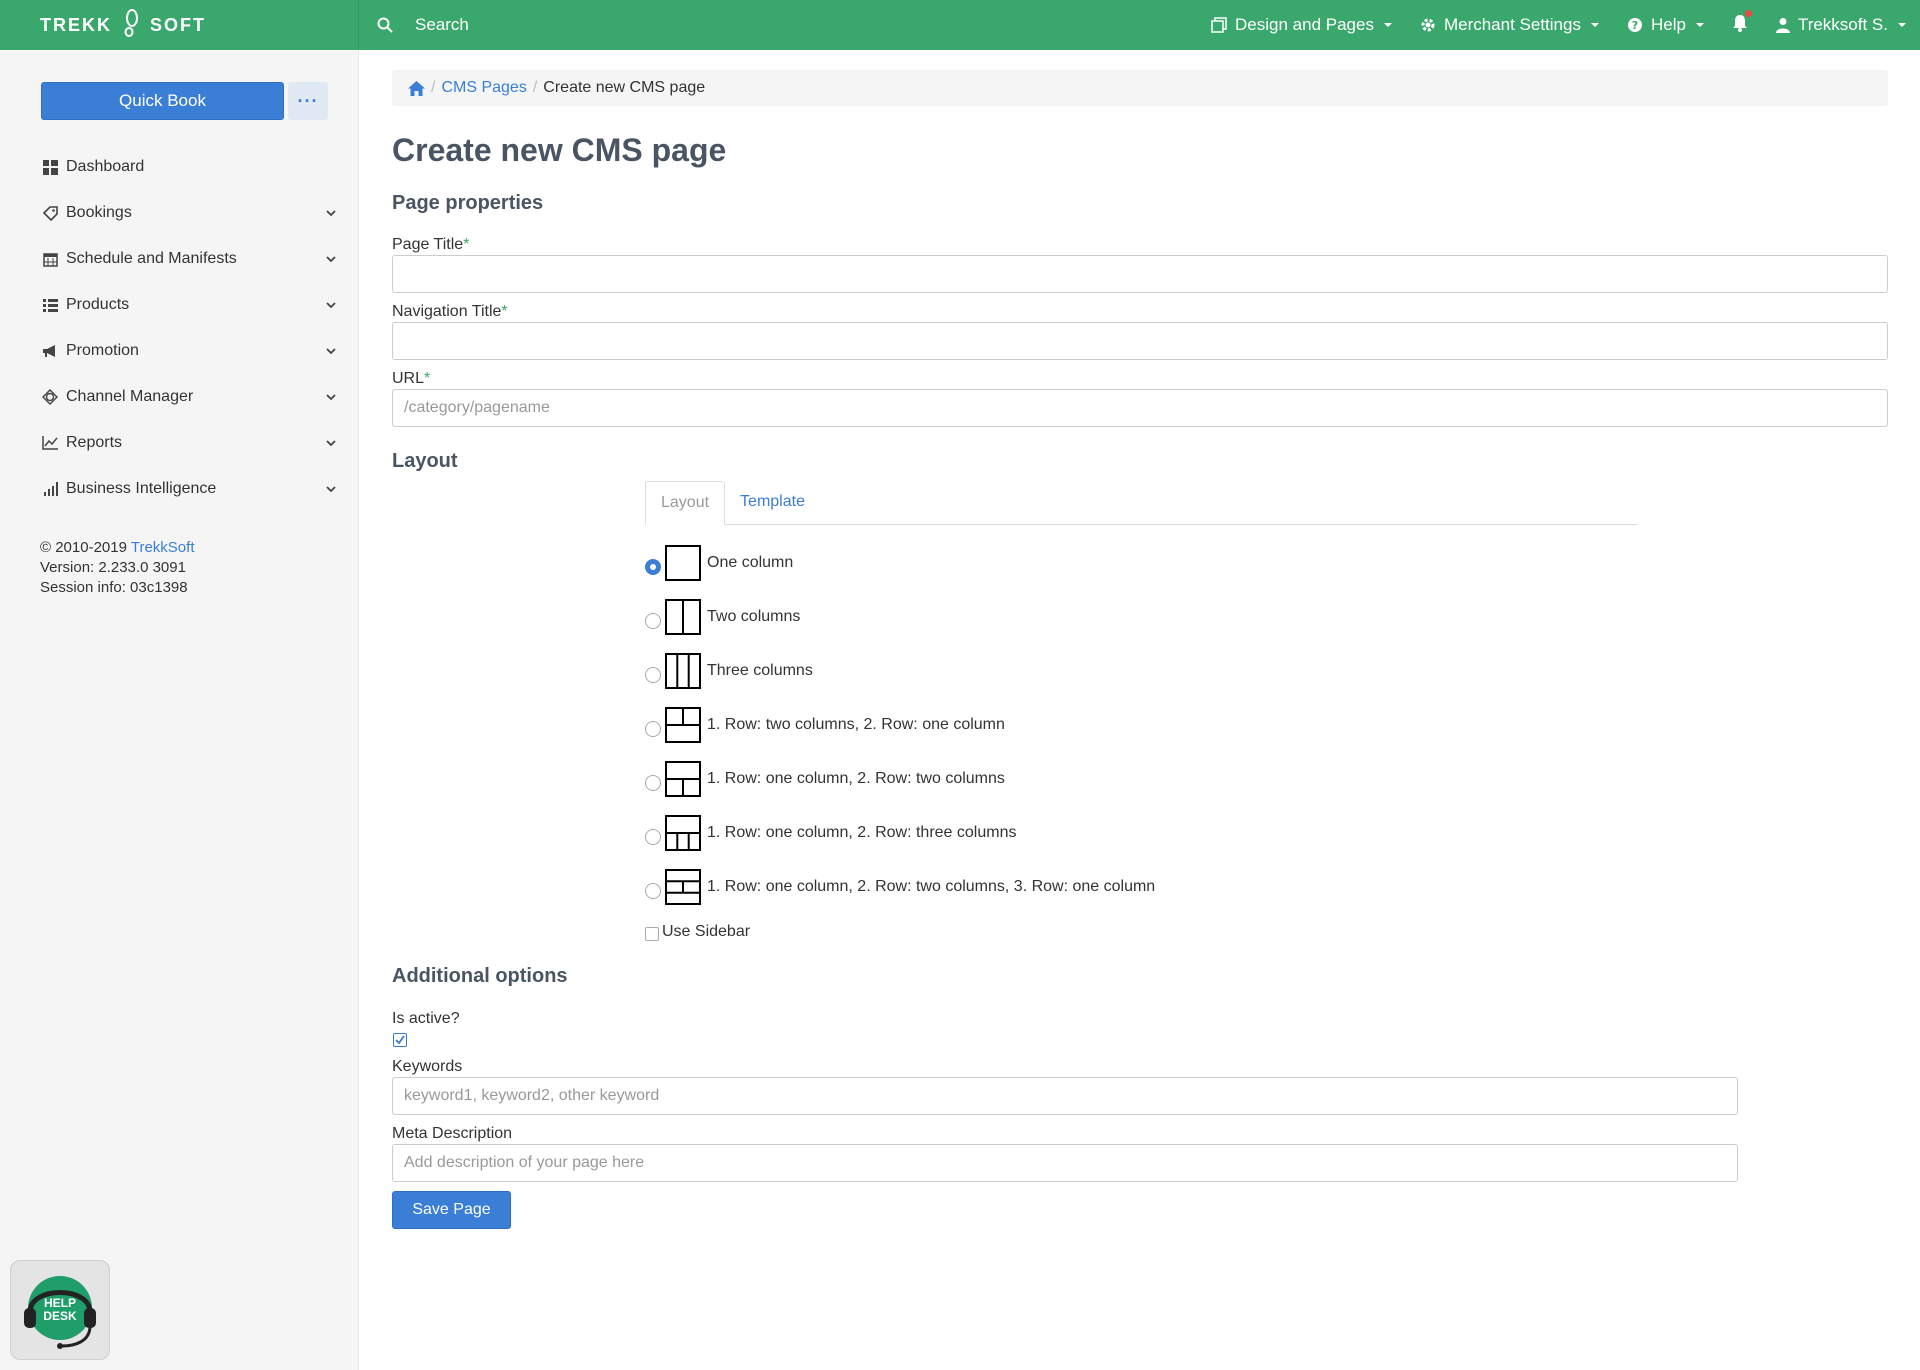  I want to click on breadcrumb-cms-pages: CMS Pages, so click(483, 88).